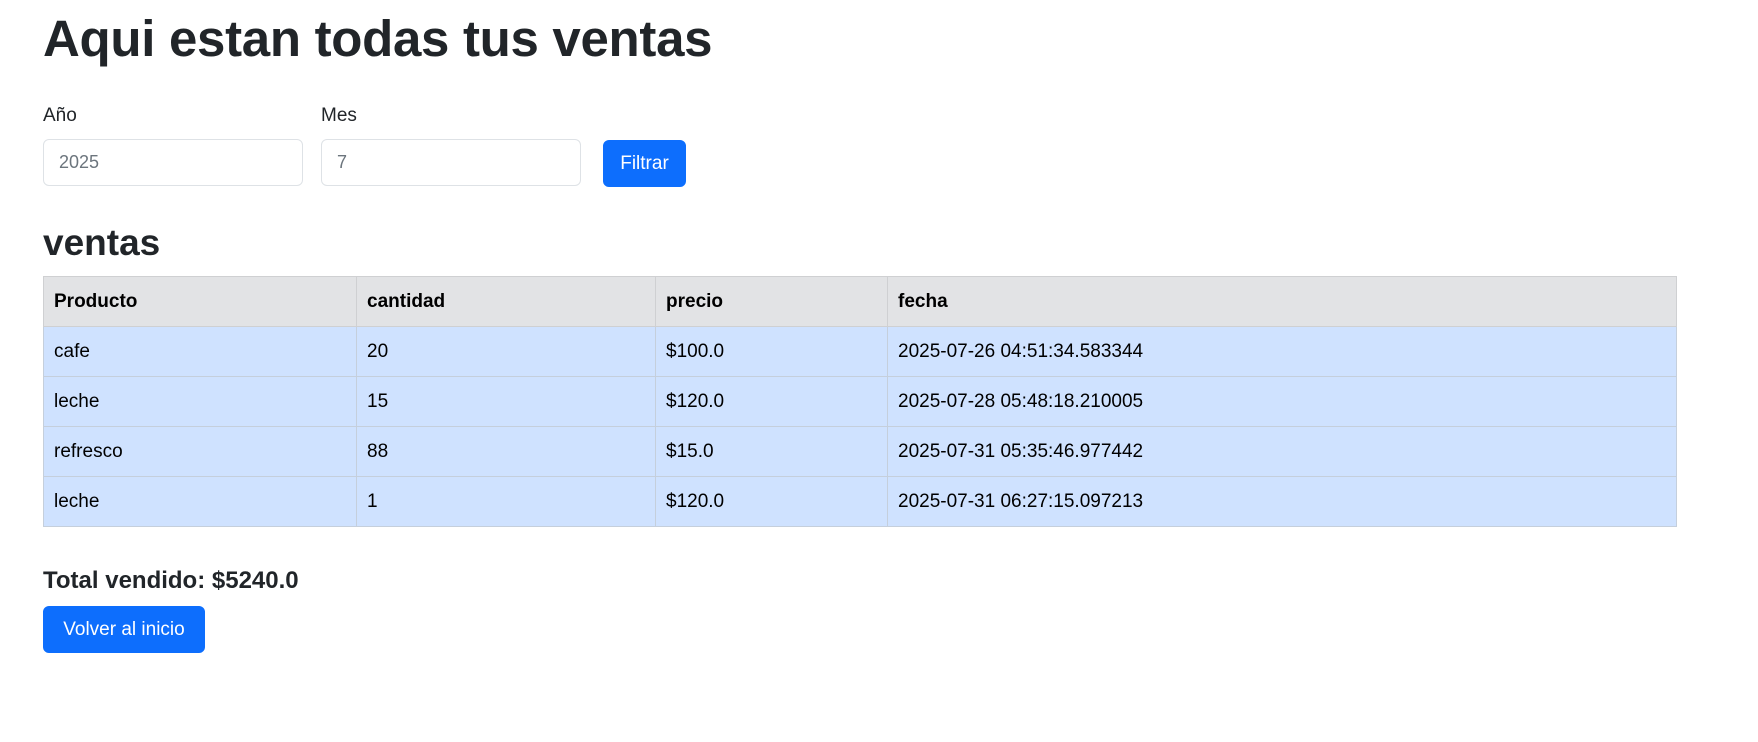  What do you see at coordinates (506, 351) in the screenshot?
I see `cell-cantidad: 20` at bounding box center [506, 351].